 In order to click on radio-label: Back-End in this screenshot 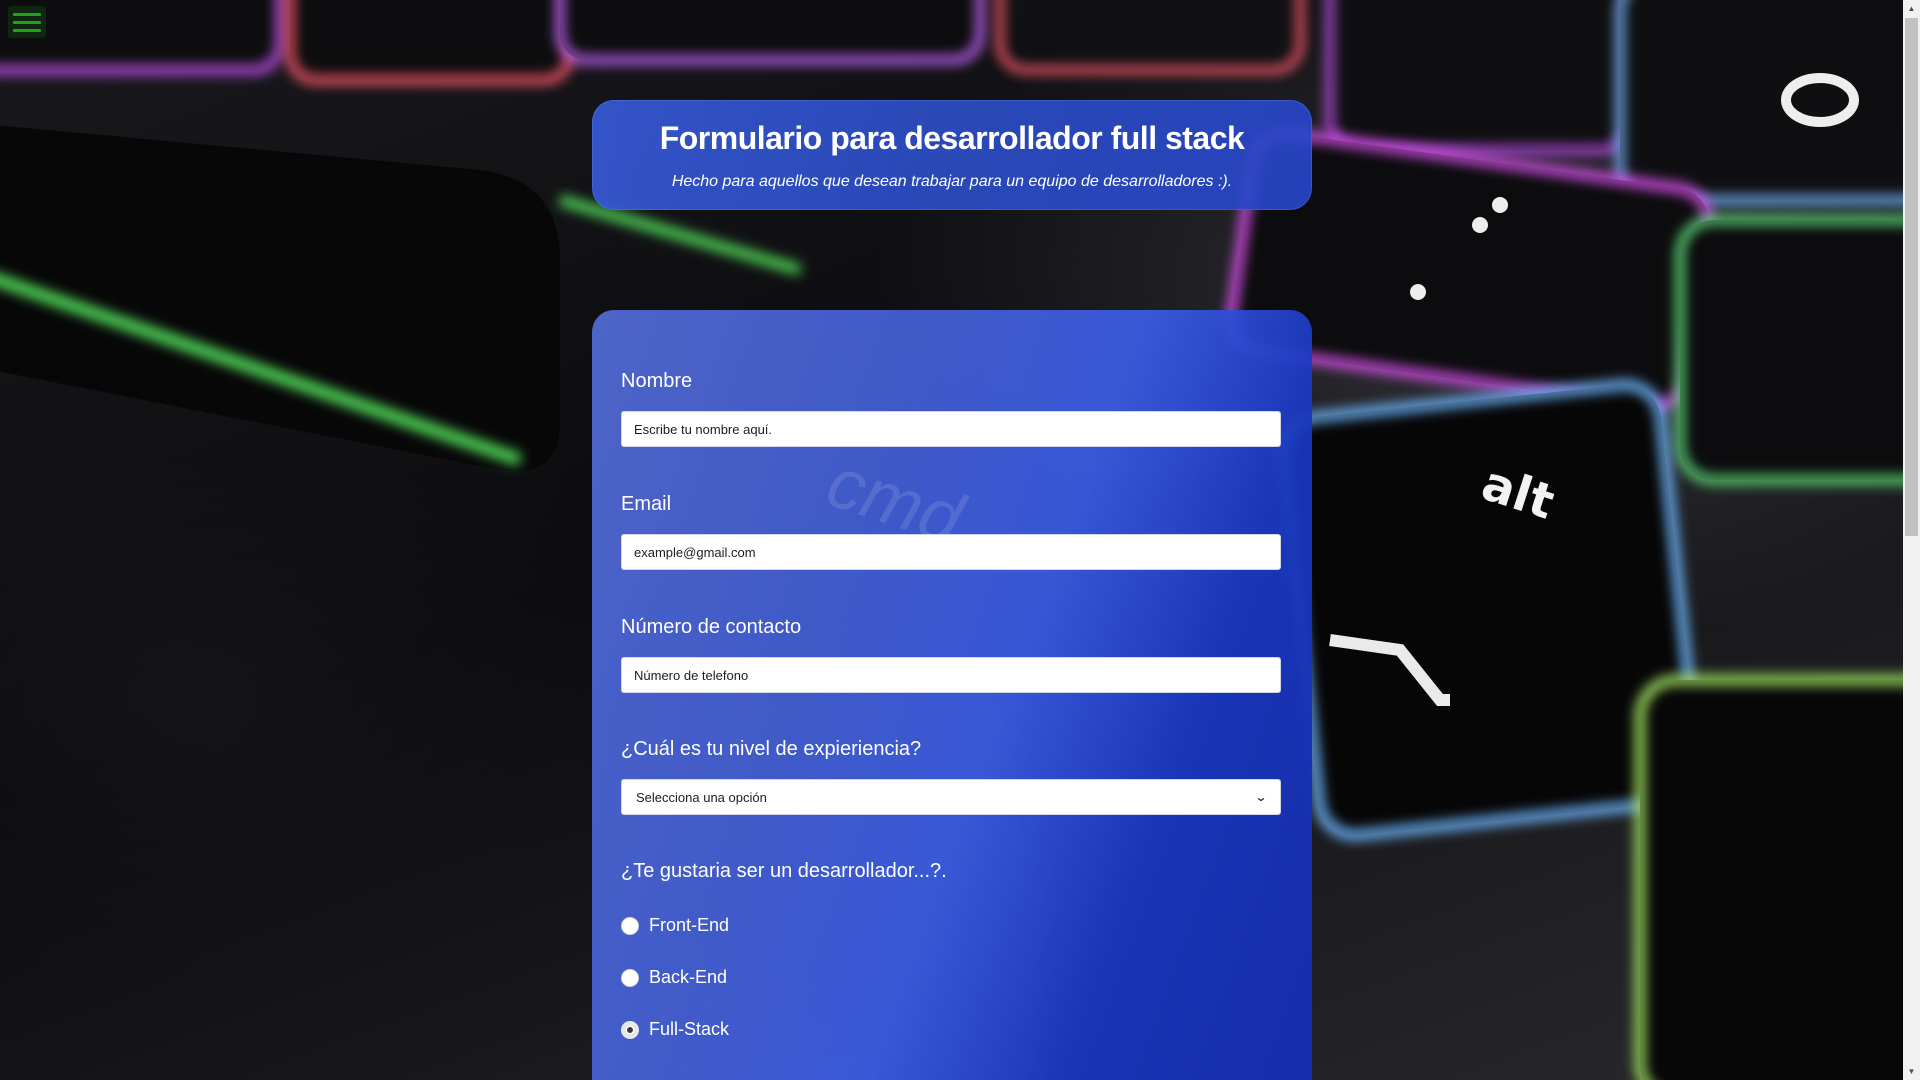, I will do `click(688, 977)`.